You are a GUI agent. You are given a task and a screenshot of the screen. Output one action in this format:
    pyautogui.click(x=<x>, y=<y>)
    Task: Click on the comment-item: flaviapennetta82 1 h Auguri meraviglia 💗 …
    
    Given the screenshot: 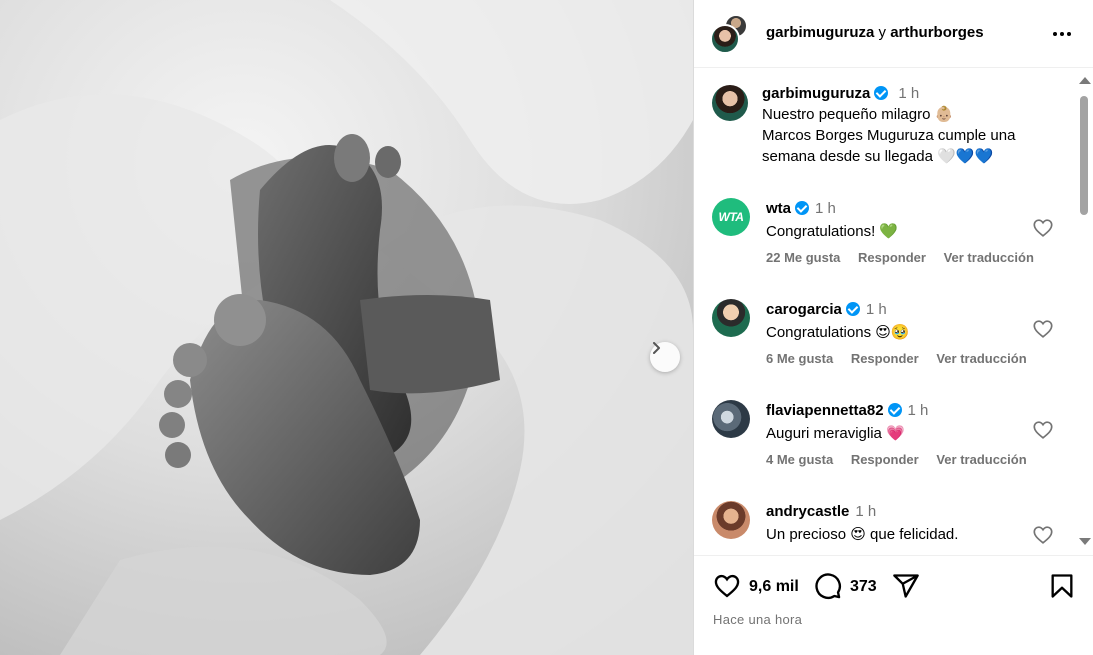 What is the action you would take?
    pyautogui.click(x=890, y=444)
    